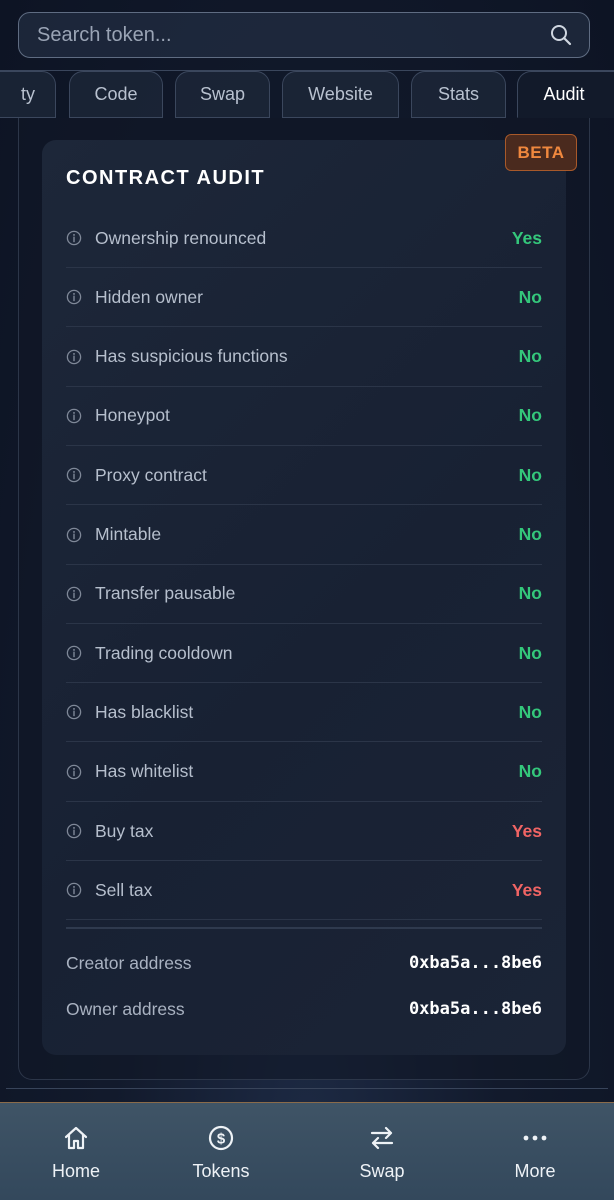  I want to click on beta-badge: BETA, so click(541, 152).